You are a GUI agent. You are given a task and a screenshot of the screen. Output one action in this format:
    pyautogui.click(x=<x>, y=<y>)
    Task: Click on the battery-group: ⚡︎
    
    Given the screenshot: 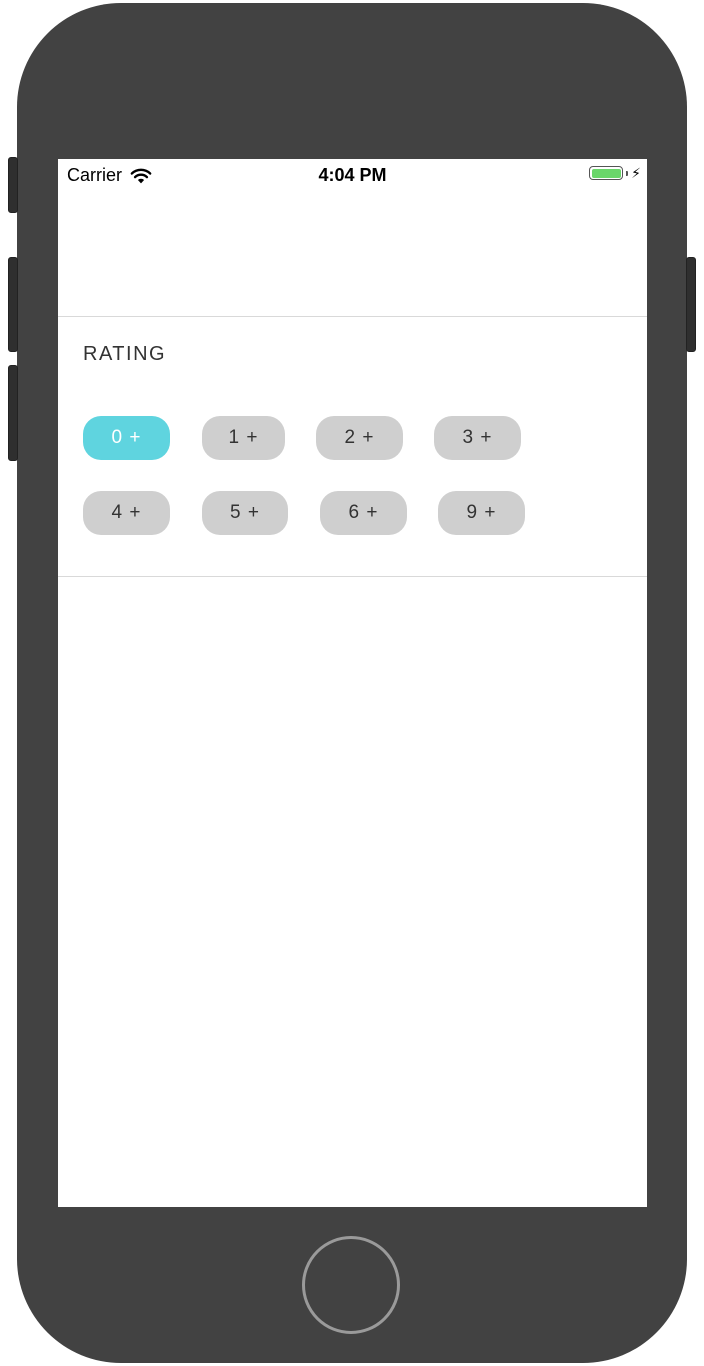 What is the action you would take?
    pyautogui.click(x=615, y=173)
    